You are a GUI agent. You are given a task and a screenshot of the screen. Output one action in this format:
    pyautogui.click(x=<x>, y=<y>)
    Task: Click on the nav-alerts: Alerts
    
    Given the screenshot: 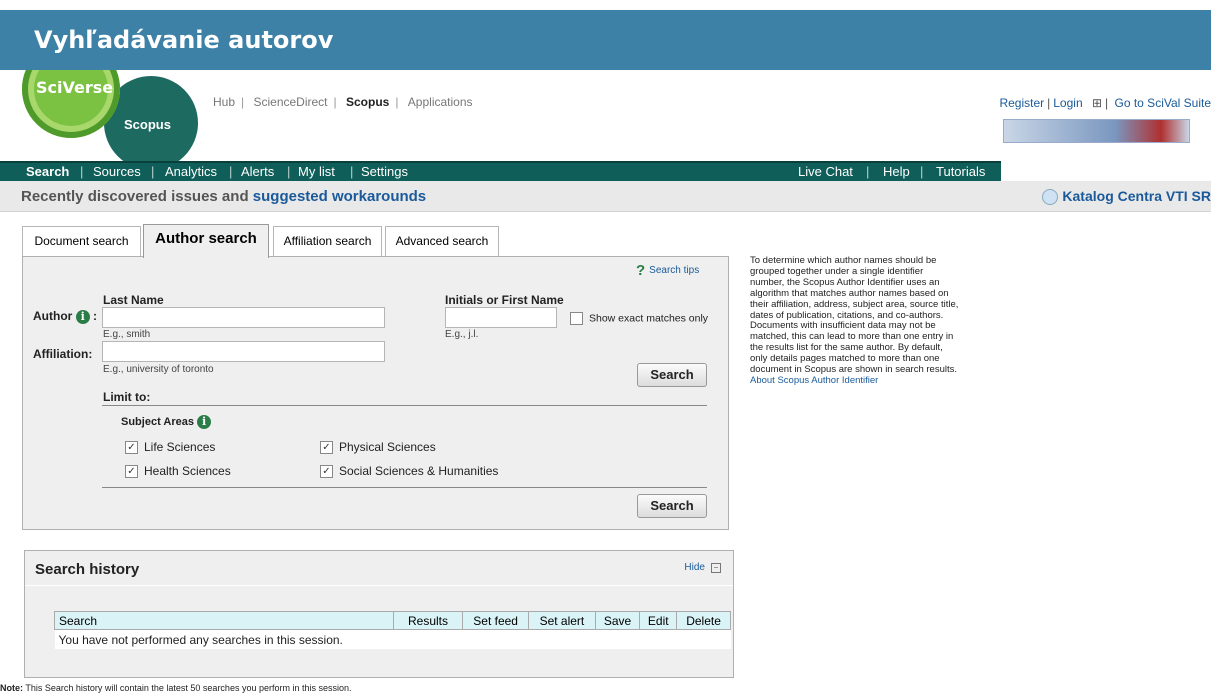 What is the action you would take?
    pyautogui.click(x=257, y=171)
    